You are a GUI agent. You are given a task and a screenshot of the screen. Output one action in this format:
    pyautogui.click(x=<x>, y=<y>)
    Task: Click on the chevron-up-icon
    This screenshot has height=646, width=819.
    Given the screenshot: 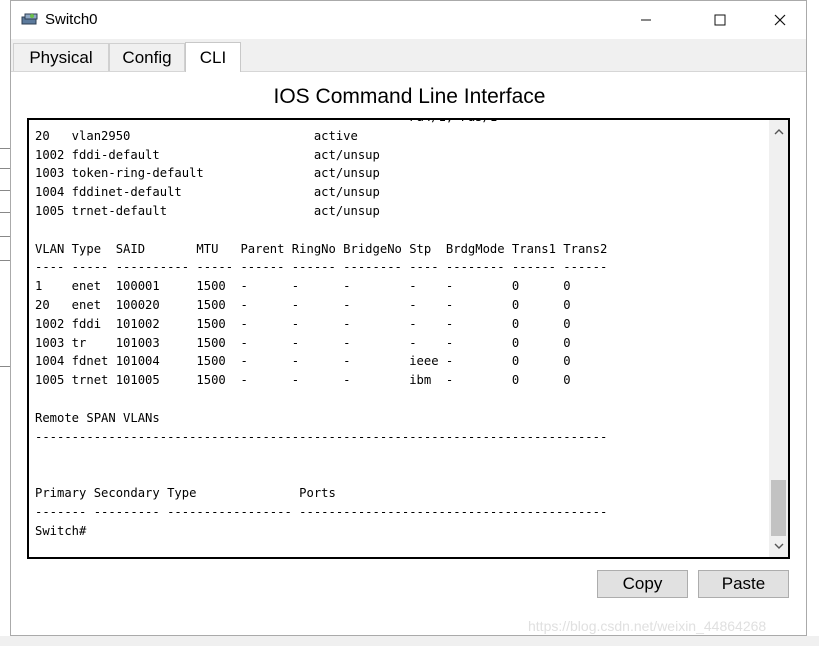 What is the action you would take?
    pyautogui.click(x=778, y=131)
    